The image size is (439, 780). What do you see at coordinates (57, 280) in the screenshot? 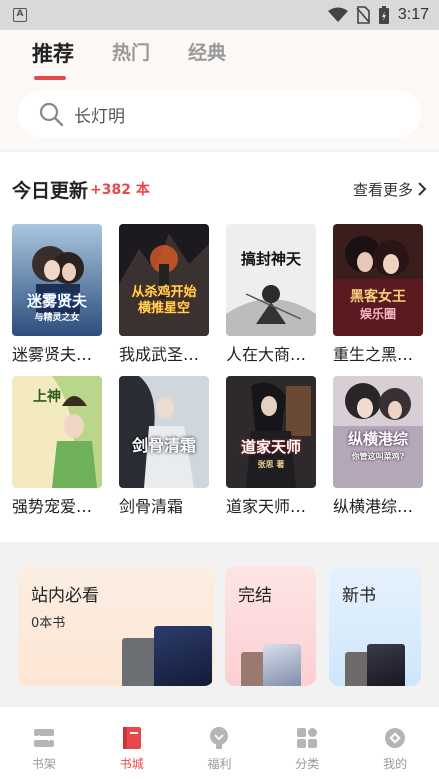
I see `book-cover: 迷雾贤夫 与精灵之女` at bounding box center [57, 280].